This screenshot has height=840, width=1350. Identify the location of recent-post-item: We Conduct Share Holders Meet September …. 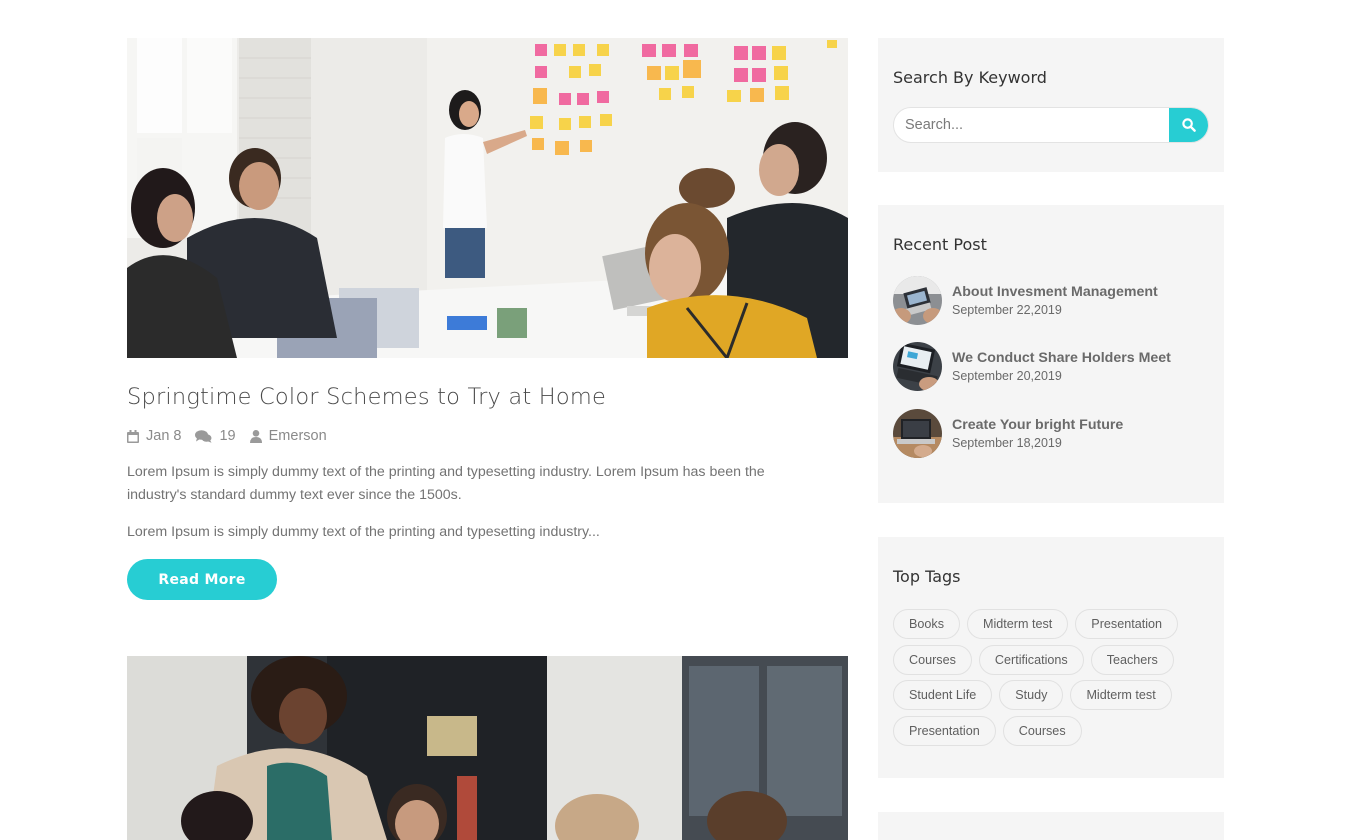
(1053, 367).